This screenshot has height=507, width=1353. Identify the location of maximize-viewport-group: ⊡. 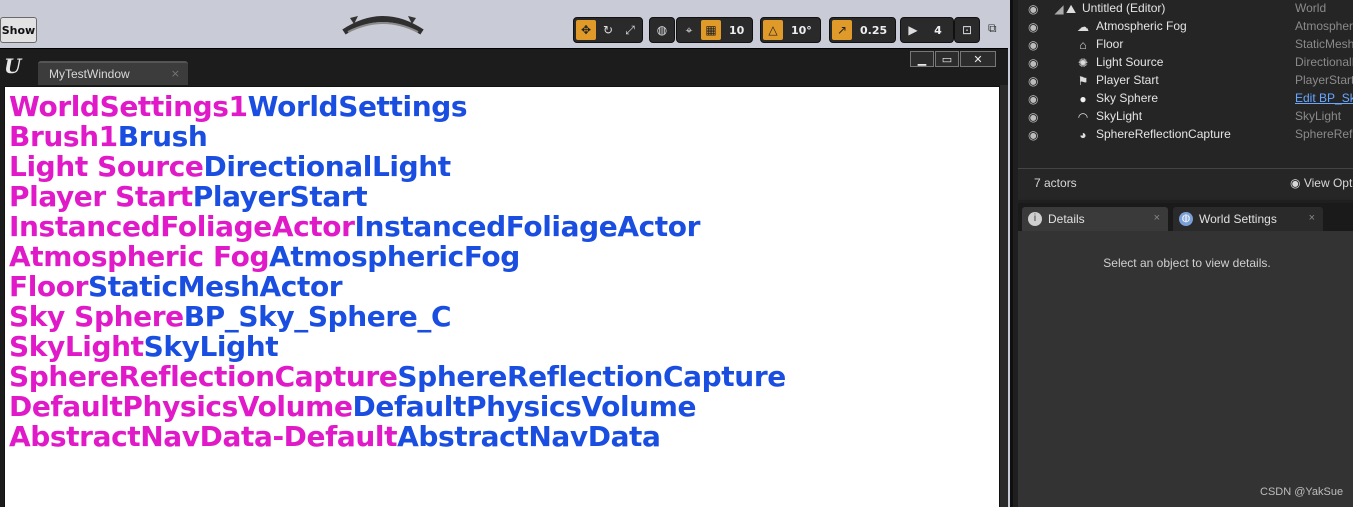
(967, 30).